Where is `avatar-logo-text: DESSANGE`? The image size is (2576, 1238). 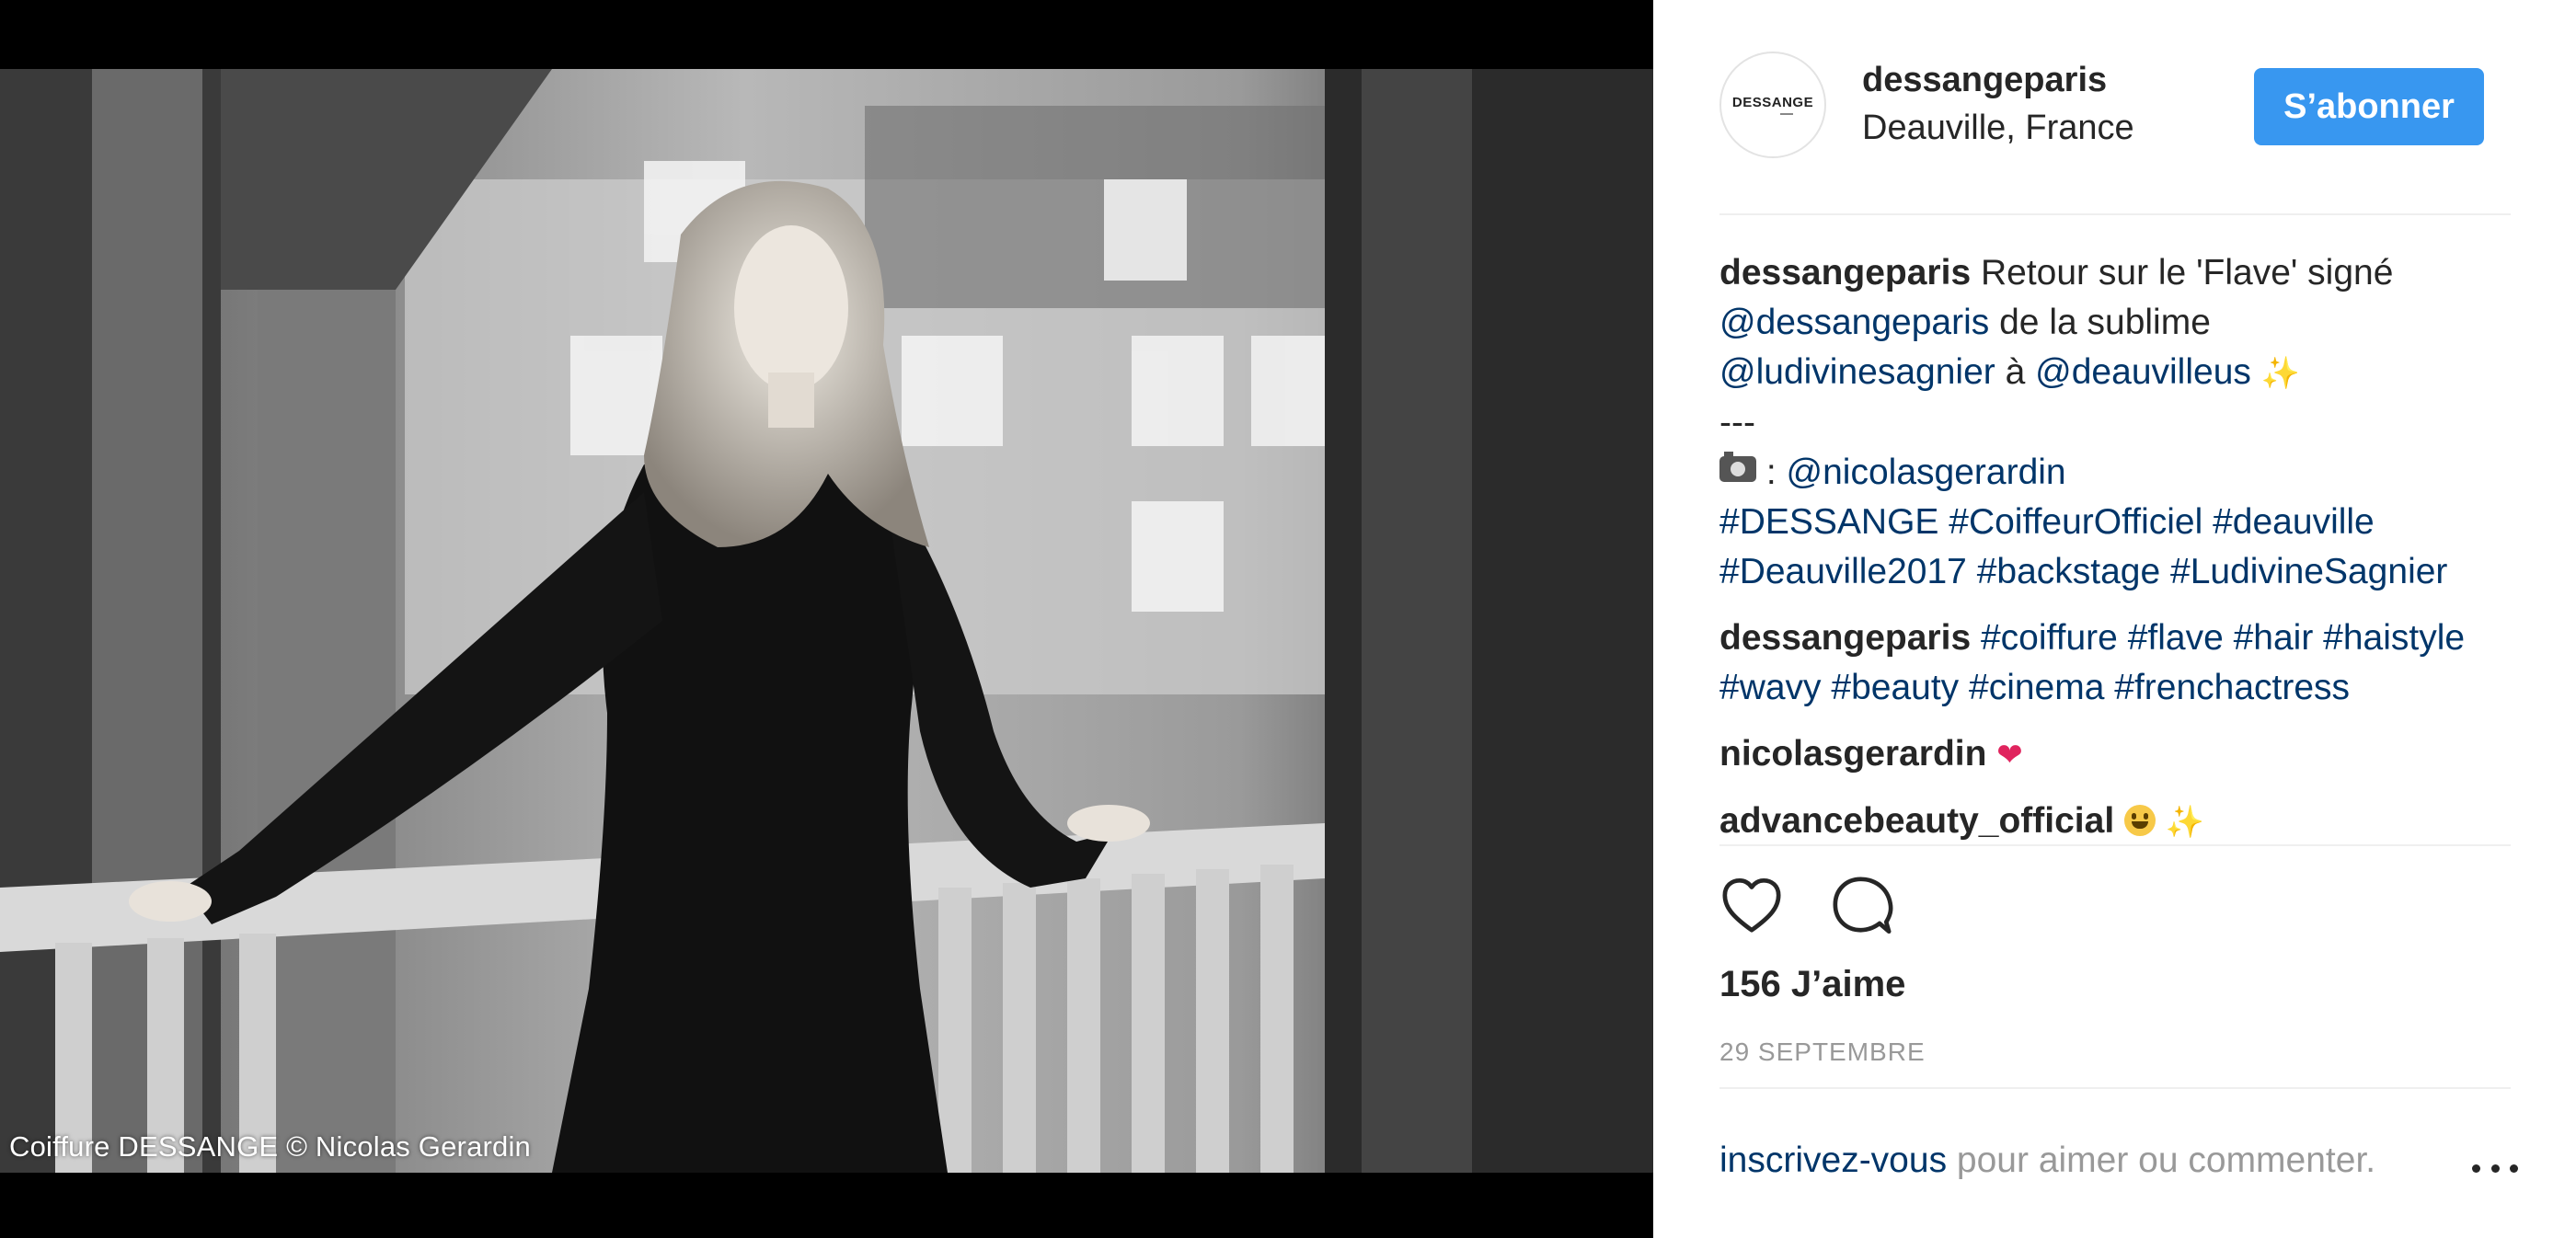 avatar-logo-text: DESSANGE is located at coordinates (1772, 102).